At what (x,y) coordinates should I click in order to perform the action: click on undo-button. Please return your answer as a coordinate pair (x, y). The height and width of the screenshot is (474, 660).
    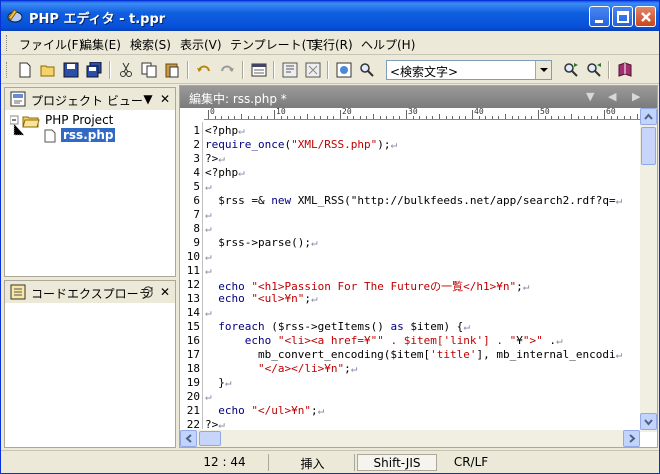
    Looking at the image, I should click on (204, 70).